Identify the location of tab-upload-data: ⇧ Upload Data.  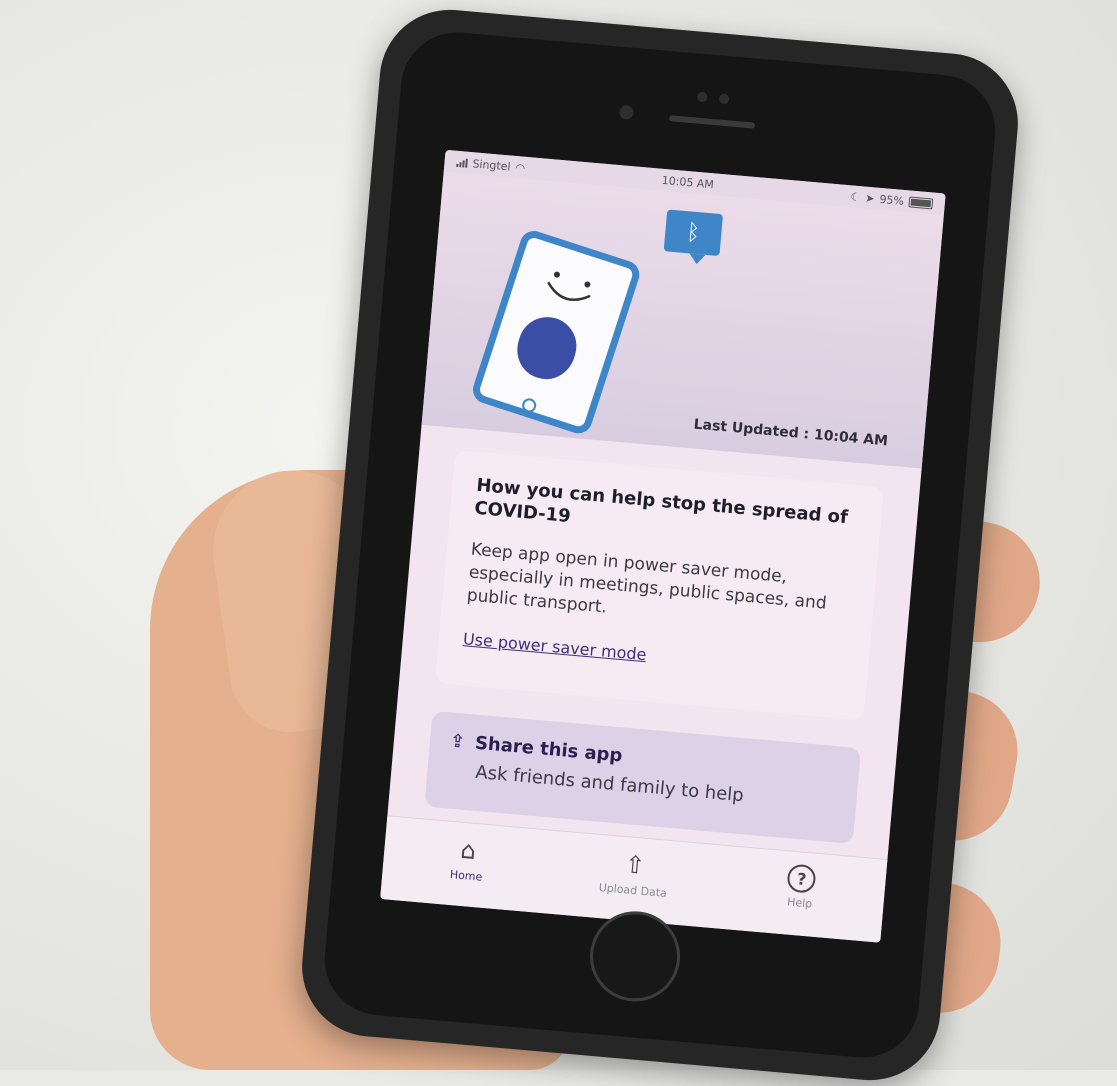
(634, 873).